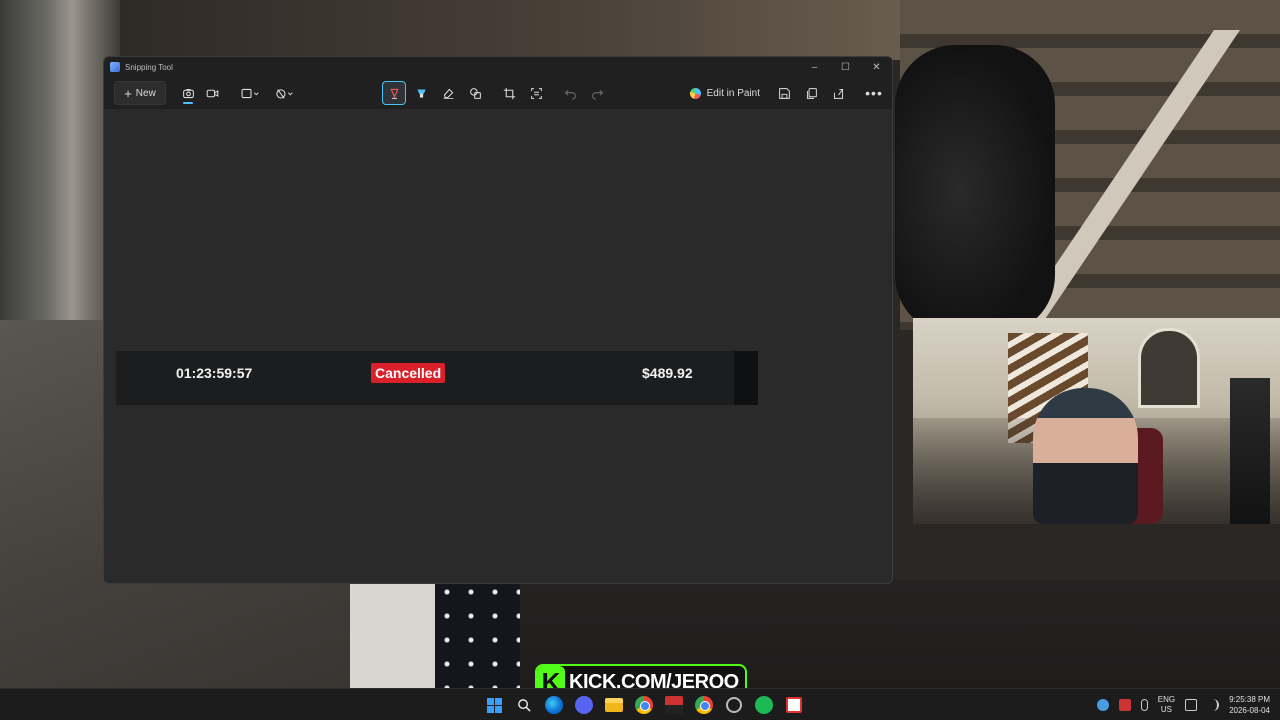 This screenshot has width=1280, height=720. I want to click on edit-in-paint-label: Edit in Paint, so click(733, 93).